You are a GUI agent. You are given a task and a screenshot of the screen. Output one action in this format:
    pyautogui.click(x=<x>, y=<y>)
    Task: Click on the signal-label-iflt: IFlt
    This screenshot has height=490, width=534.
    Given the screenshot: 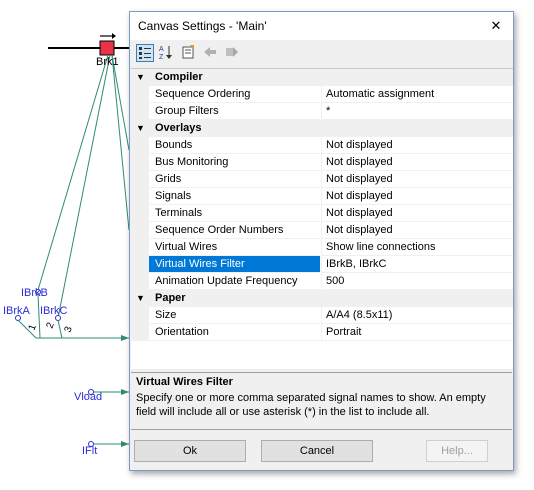 What is the action you would take?
    pyautogui.click(x=90, y=451)
    